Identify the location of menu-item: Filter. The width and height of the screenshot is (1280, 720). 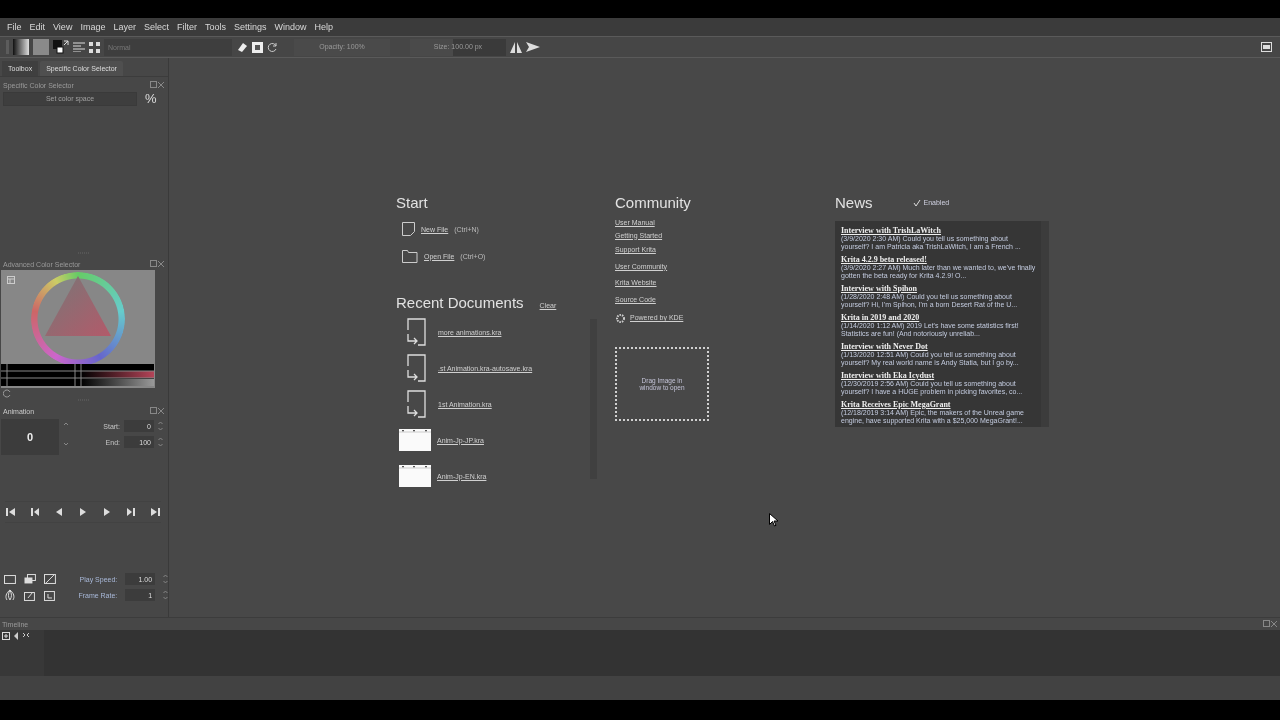
(186, 27).